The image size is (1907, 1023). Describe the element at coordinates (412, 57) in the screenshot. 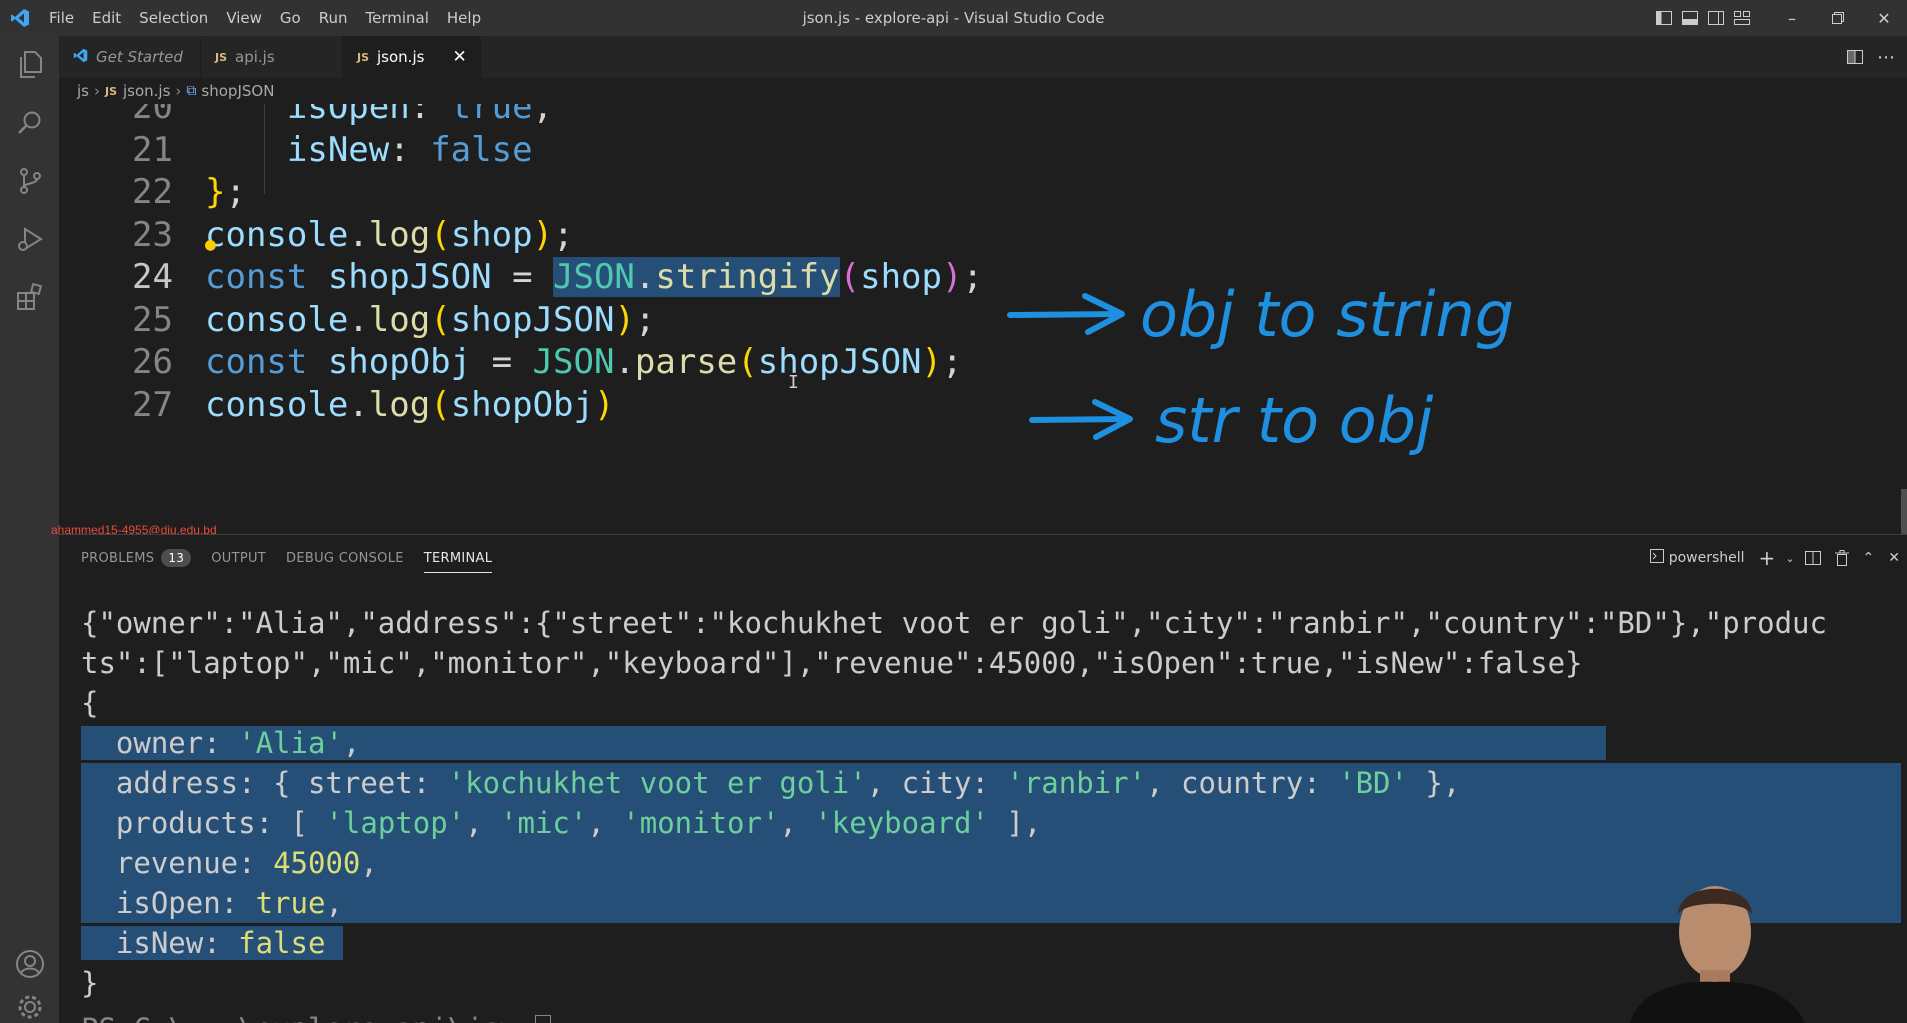

I see `tab-json-js: JS json.js ✕` at that location.